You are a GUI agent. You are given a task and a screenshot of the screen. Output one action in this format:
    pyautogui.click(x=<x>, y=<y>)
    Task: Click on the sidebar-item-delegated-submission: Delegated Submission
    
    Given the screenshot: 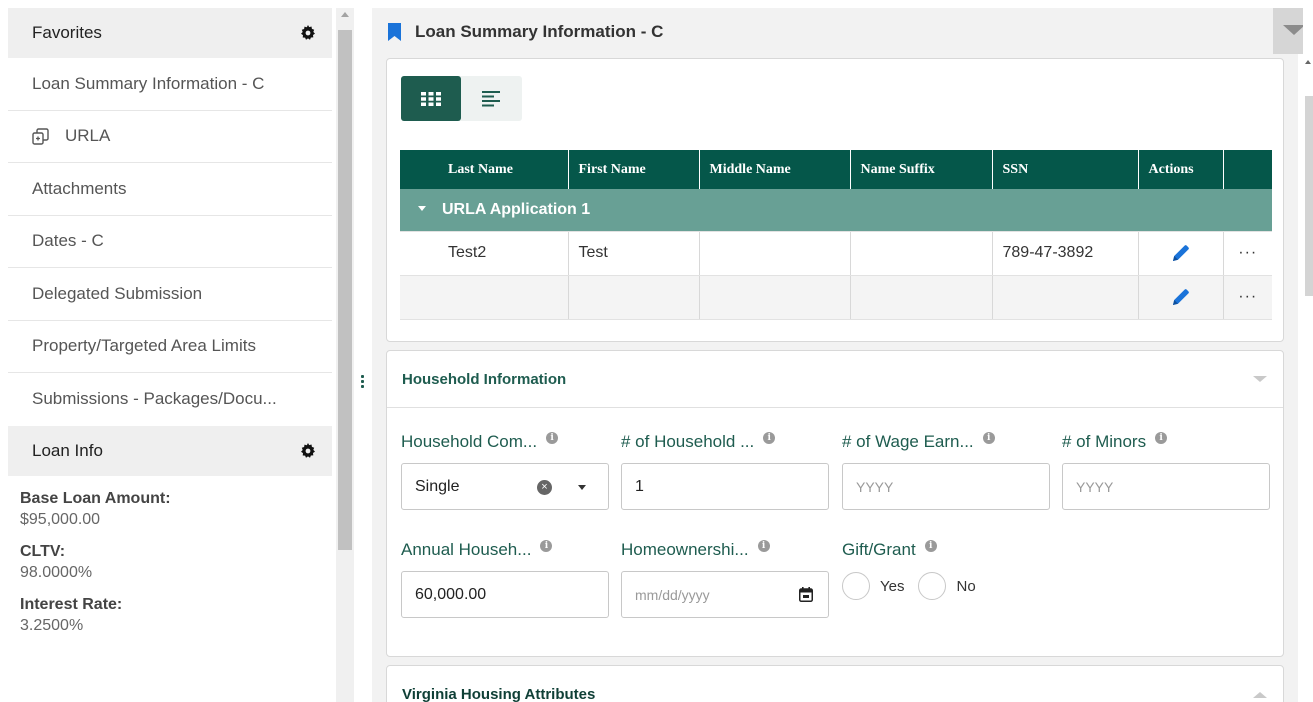 What is the action you would take?
    pyautogui.click(x=170, y=294)
    